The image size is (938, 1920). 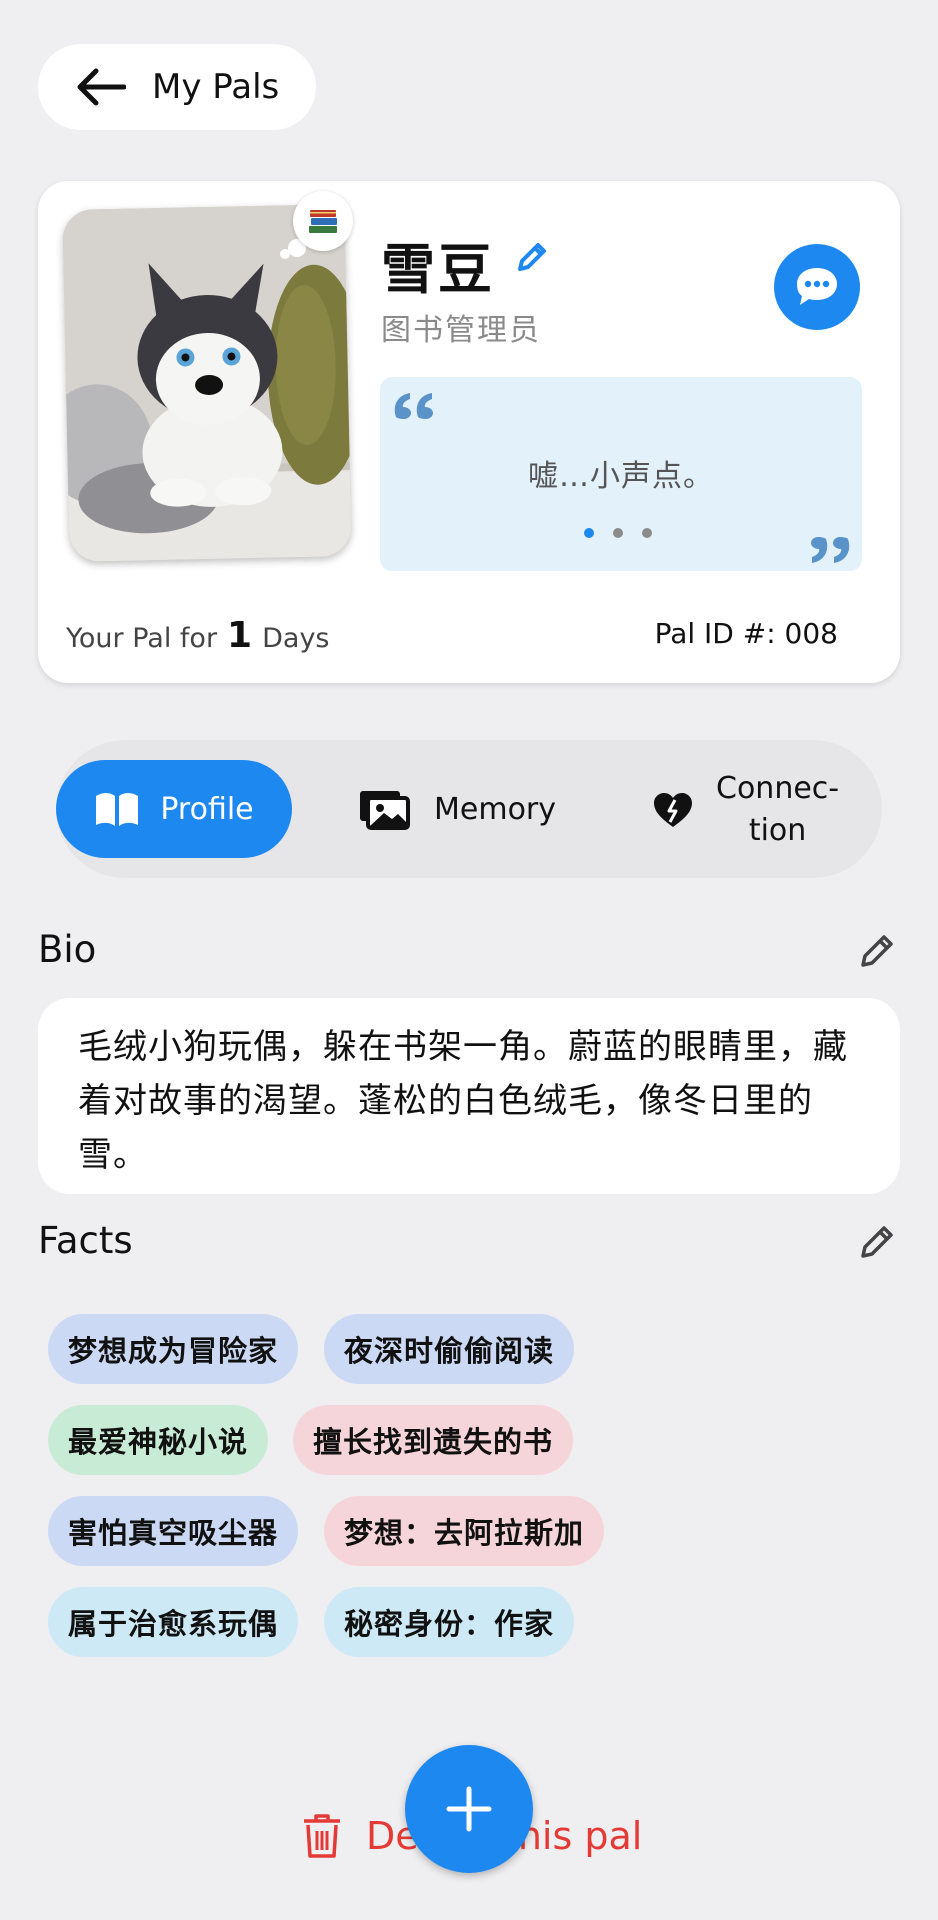 I want to click on trash-icon, so click(x=322, y=1836).